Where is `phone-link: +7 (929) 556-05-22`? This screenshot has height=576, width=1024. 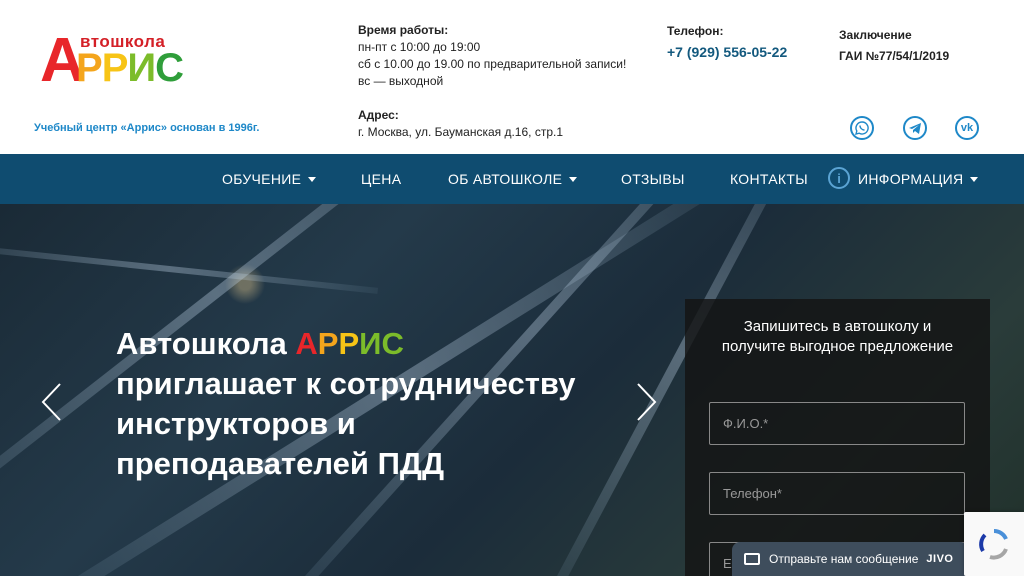 phone-link: +7 (929) 556-05-22 is located at coordinates (727, 52).